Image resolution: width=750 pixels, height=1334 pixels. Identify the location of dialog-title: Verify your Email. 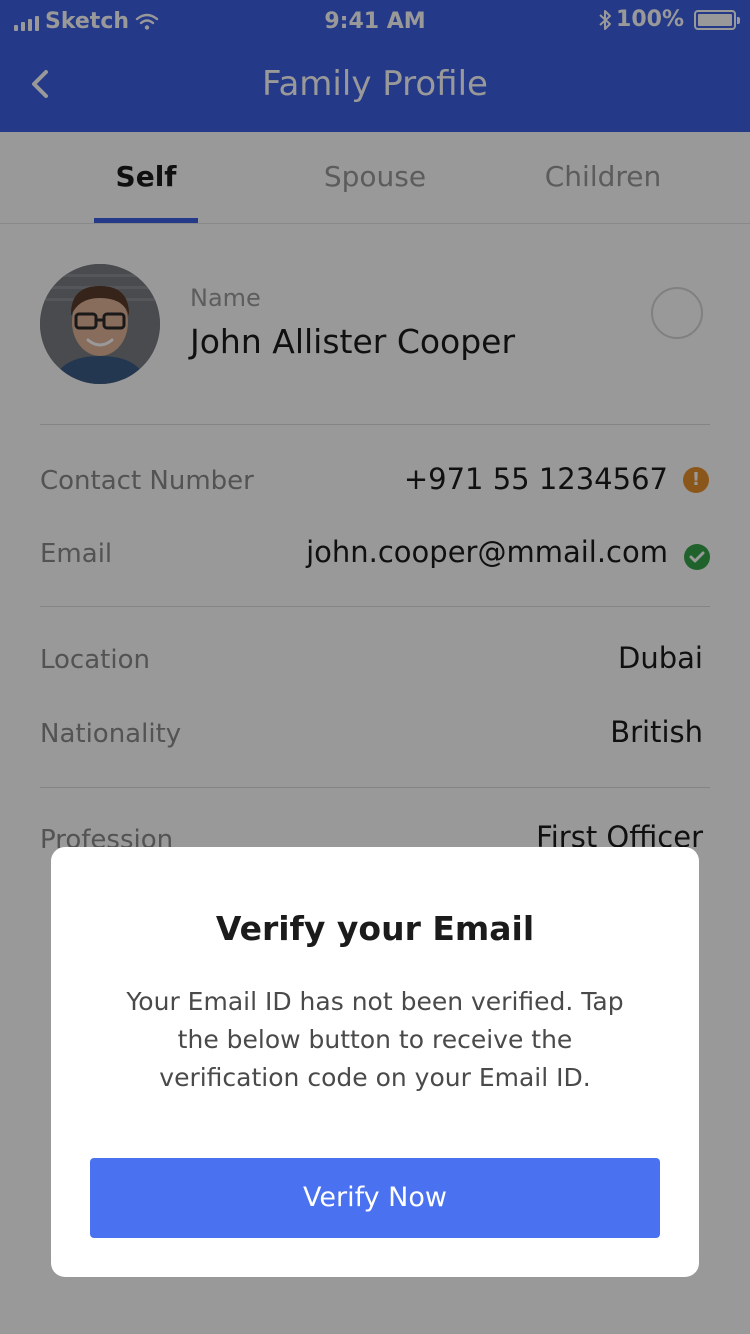
(375, 928).